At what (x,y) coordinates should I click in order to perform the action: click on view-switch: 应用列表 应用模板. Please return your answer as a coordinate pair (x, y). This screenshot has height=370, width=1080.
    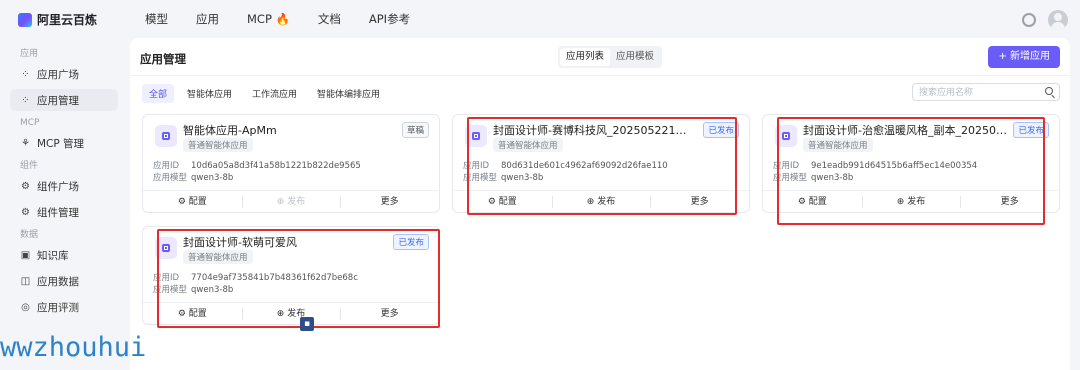
    Looking at the image, I should click on (610, 57).